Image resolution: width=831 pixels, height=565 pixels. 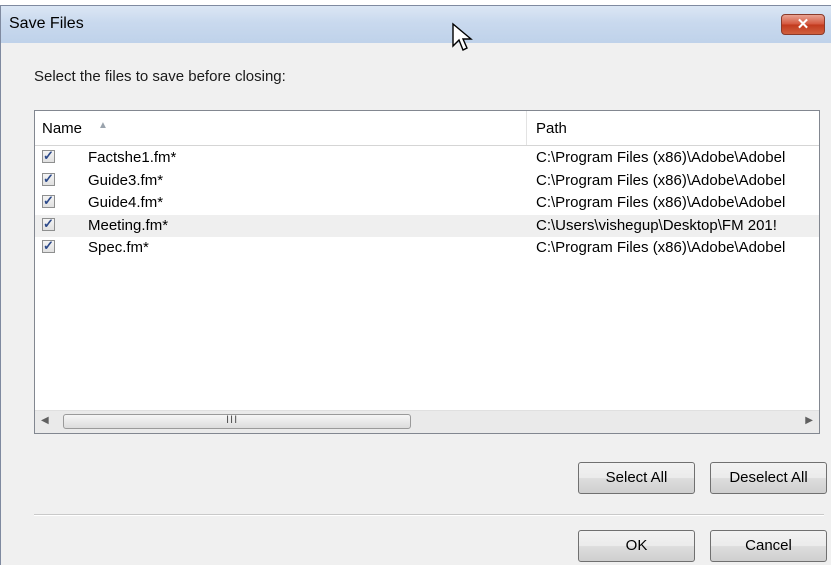 I want to click on close-icon: ✕, so click(x=803, y=24).